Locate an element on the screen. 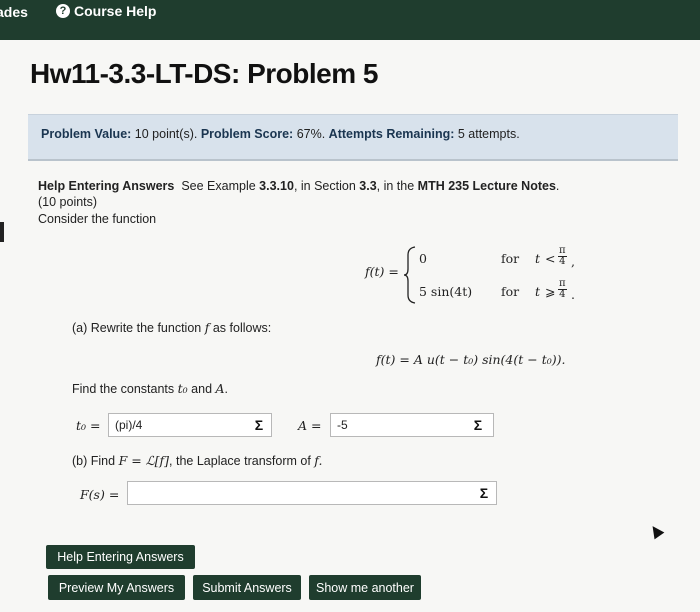  case2-value: 5 sin(4t) is located at coordinates (446, 291).